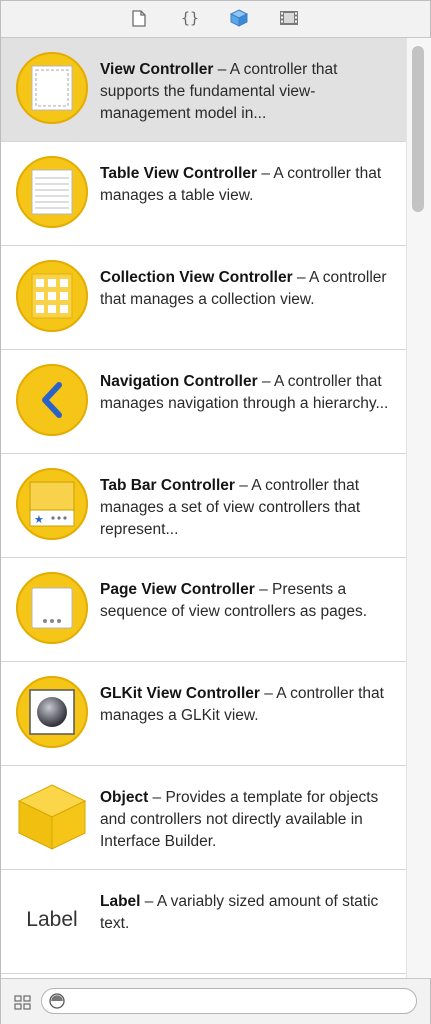 This screenshot has width=431, height=1024. I want to click on library-item-title: Table View Controller, so click(179, 173).